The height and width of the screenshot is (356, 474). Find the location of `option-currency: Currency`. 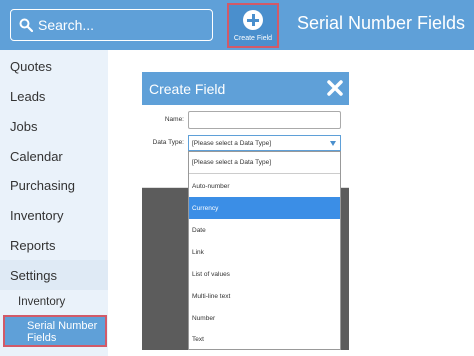

option-currency: Currency is located at coordinates (264, 208).